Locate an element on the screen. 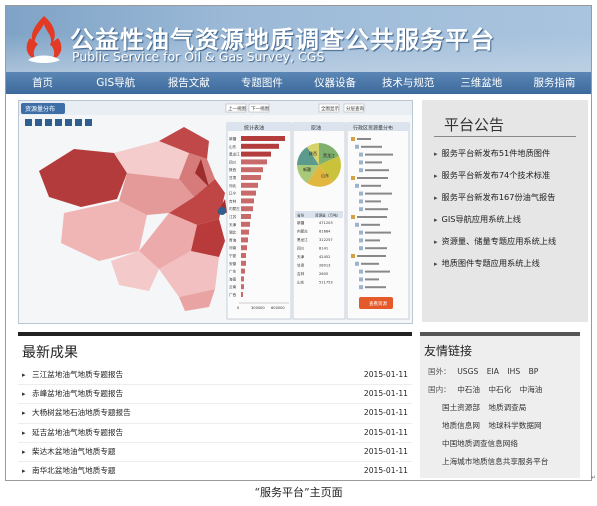 The width and height of the screenshot is (597, 506). notice-item: 地质图件专题应用系统上线 is located at coordinates (495, 263).